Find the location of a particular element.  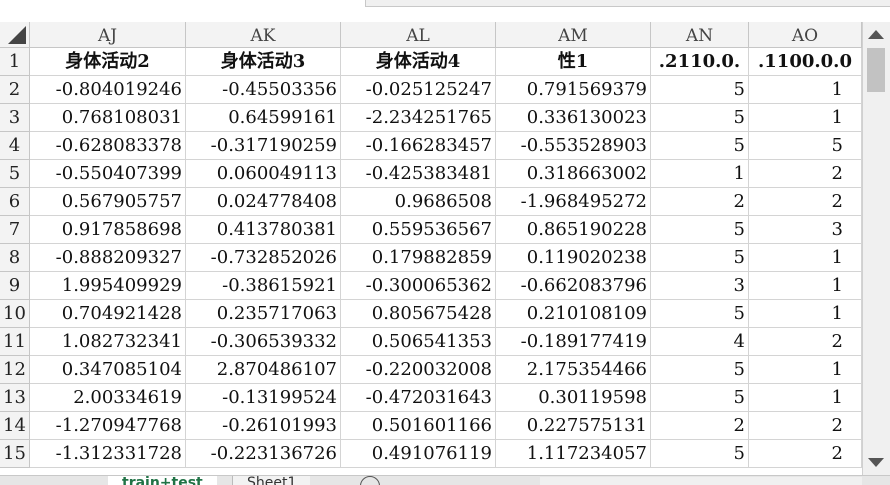

data-cell: -0.472031643 is located at coordinates (418, 398).